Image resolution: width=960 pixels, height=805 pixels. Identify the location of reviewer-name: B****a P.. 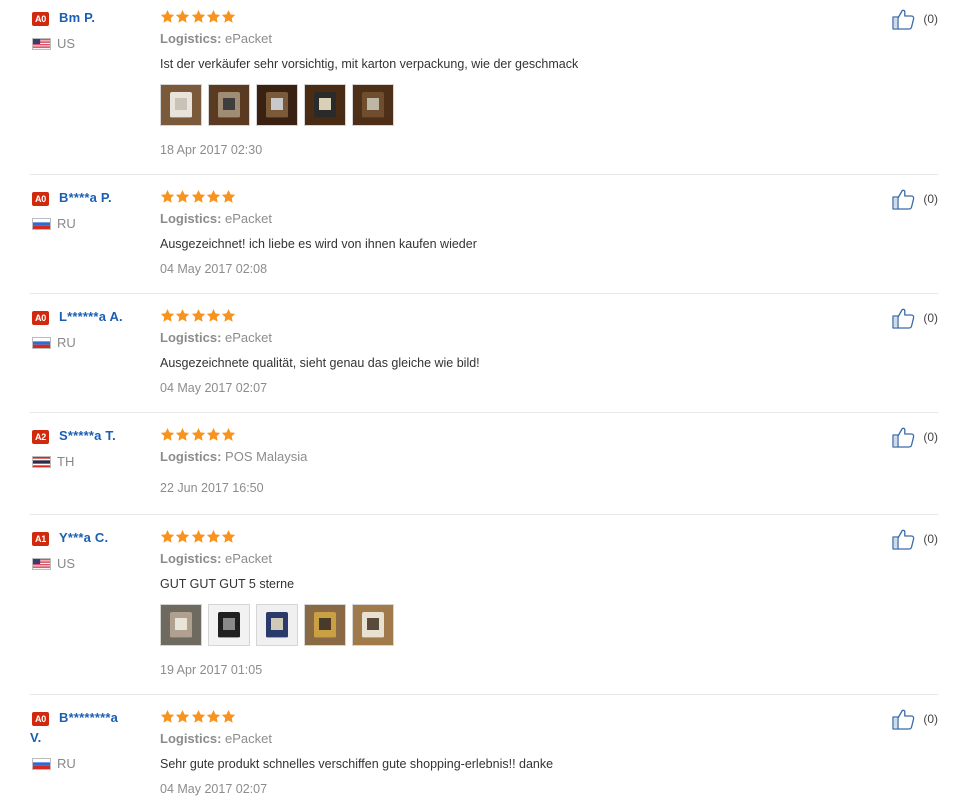
(107, 198).